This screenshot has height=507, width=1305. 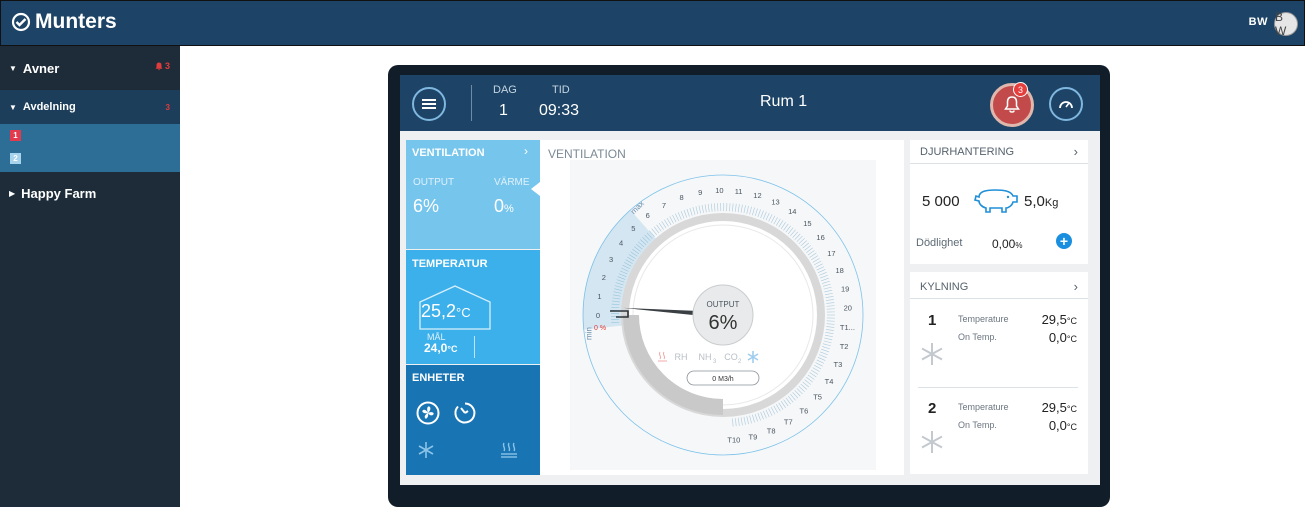 I want to click on gauge-level-label: 9, so click(x=700, y=192).